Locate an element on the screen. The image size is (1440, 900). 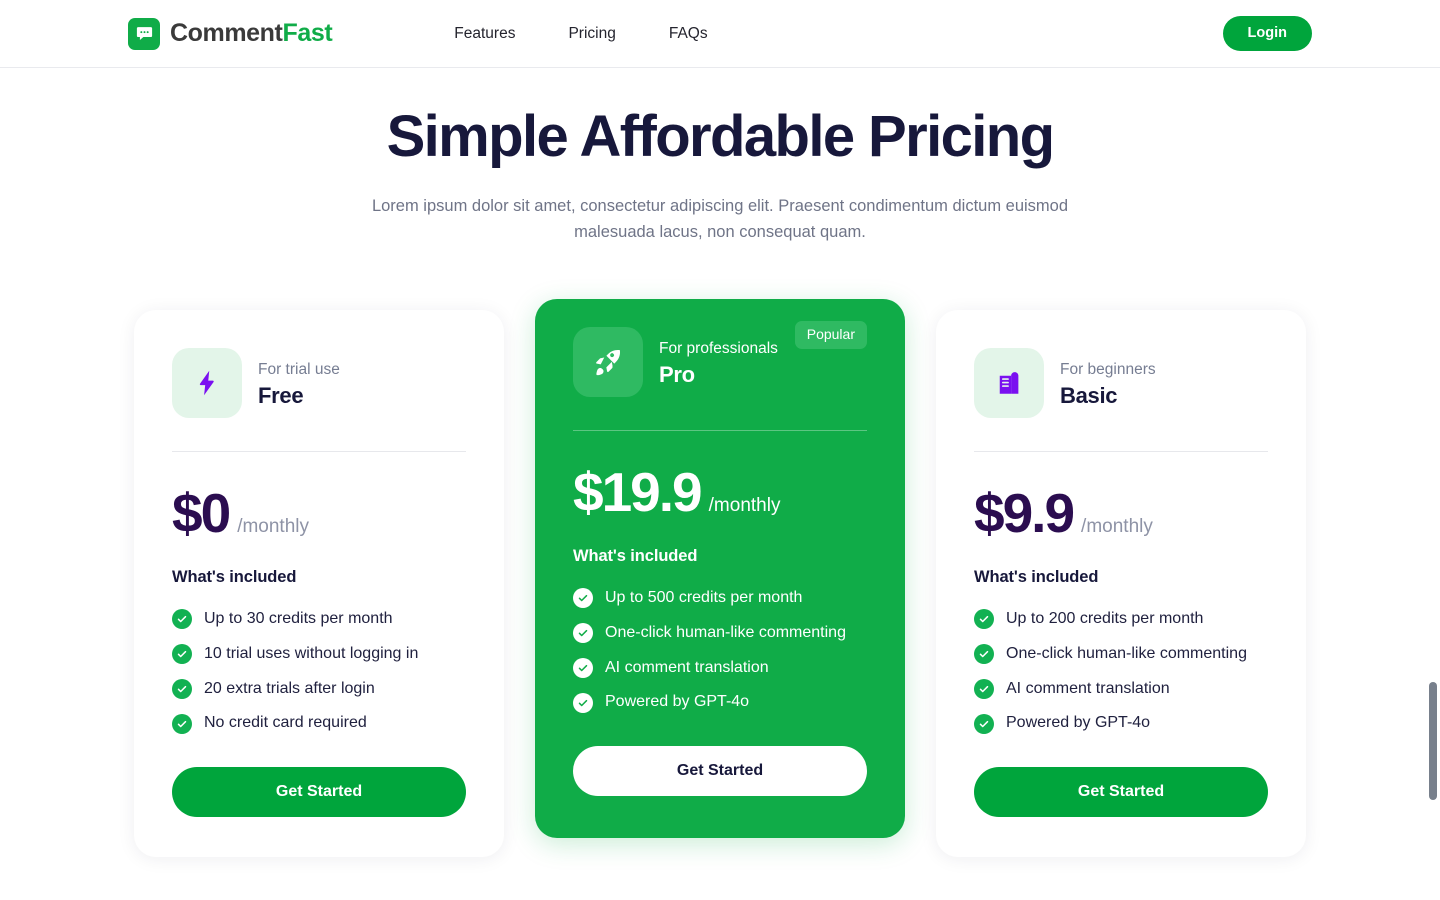
plan-header: For beginners Basic is located at coordinates (1121, 383).